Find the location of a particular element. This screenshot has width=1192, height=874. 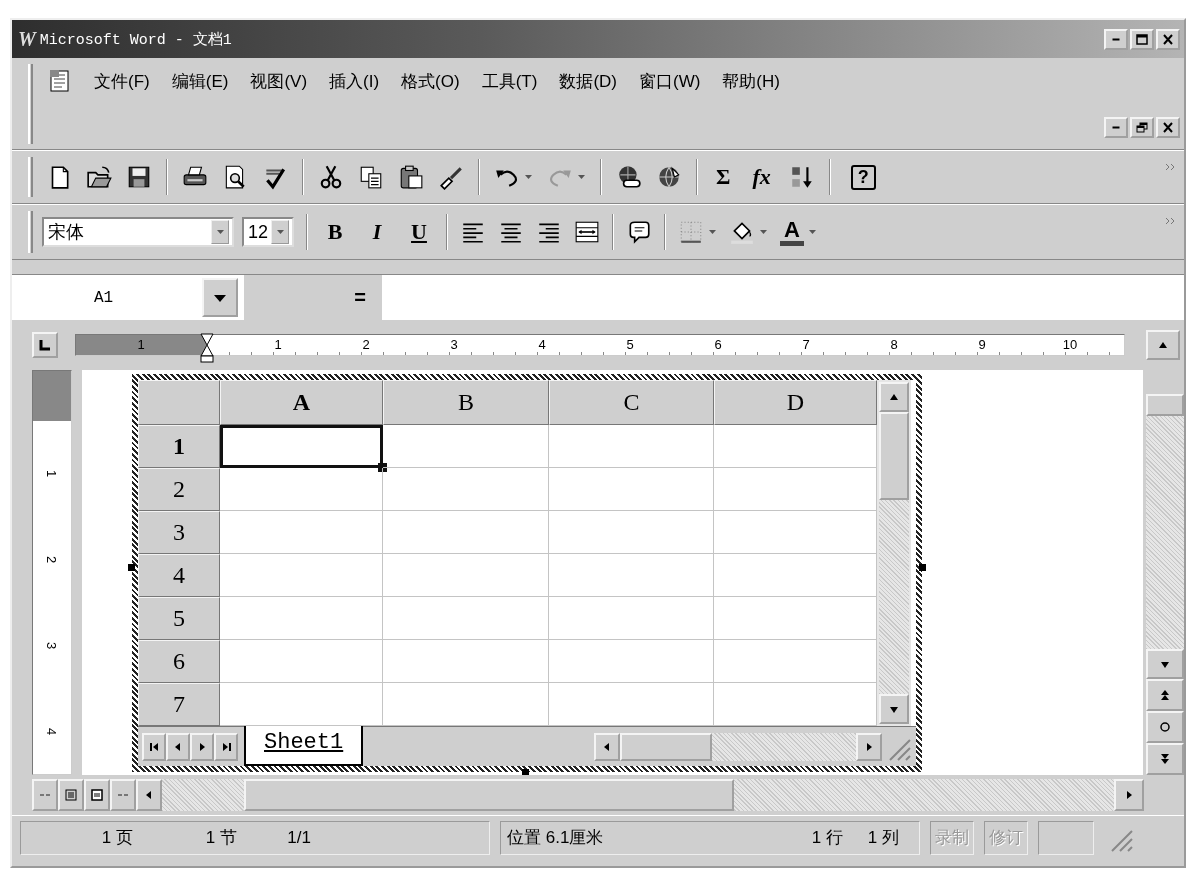

menu-item: 窗口(W) is located at coordinates (670, 81).